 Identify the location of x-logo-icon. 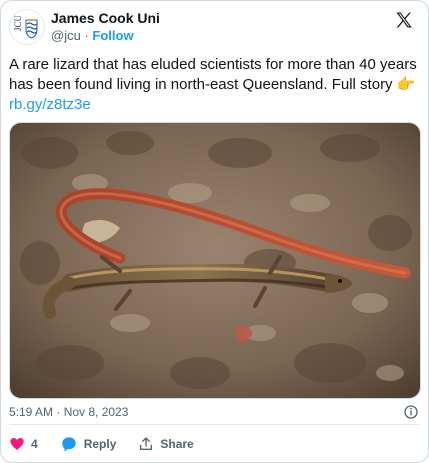
(404, 20).